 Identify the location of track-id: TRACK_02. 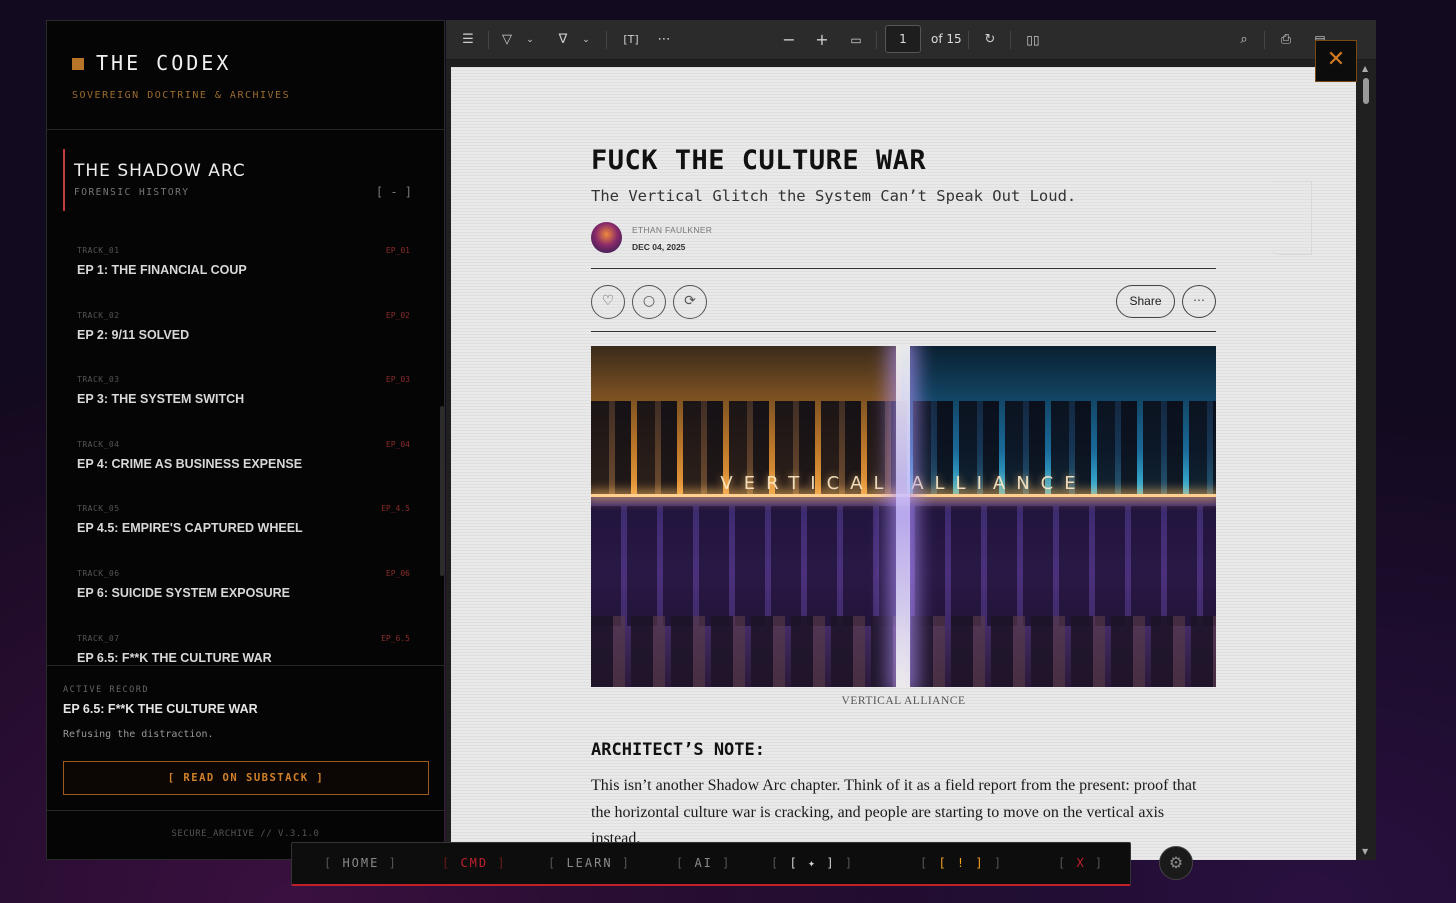
(98, 315).